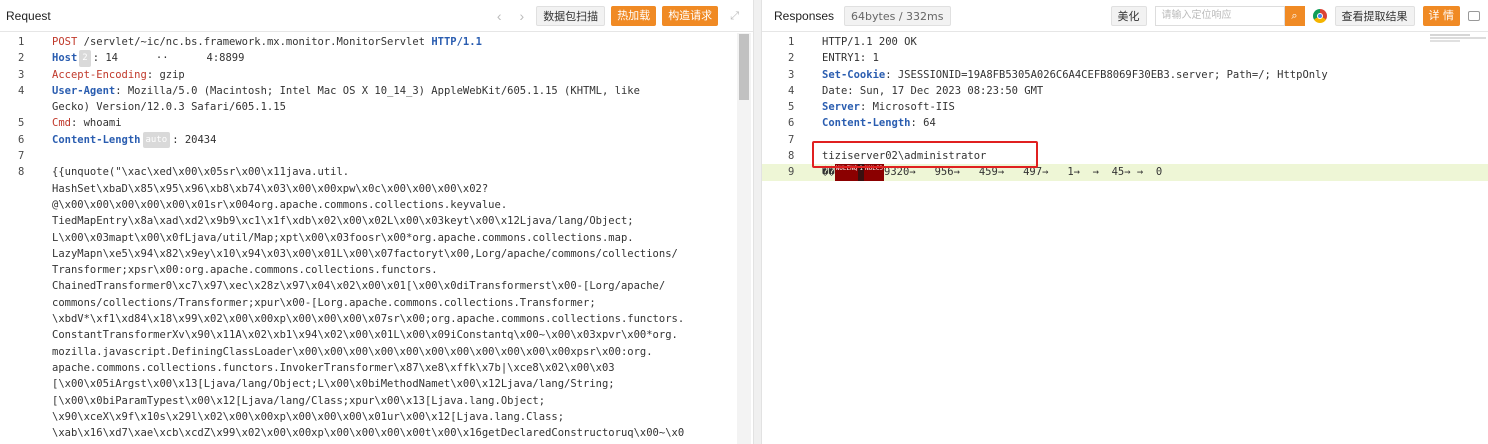 The width and height of the screenshot is (1488, 444). What do you see at coordinates (65, 42) in the screenshot?
I see `code-token: POST` at bounding box center [65, 42].